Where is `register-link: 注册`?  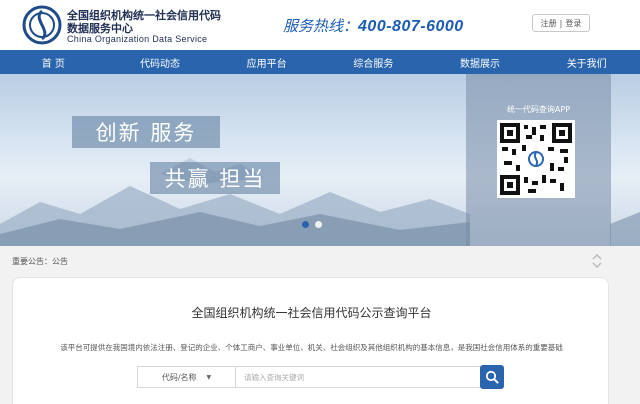 register-link: 注册 is located at coordinates (549, 23).